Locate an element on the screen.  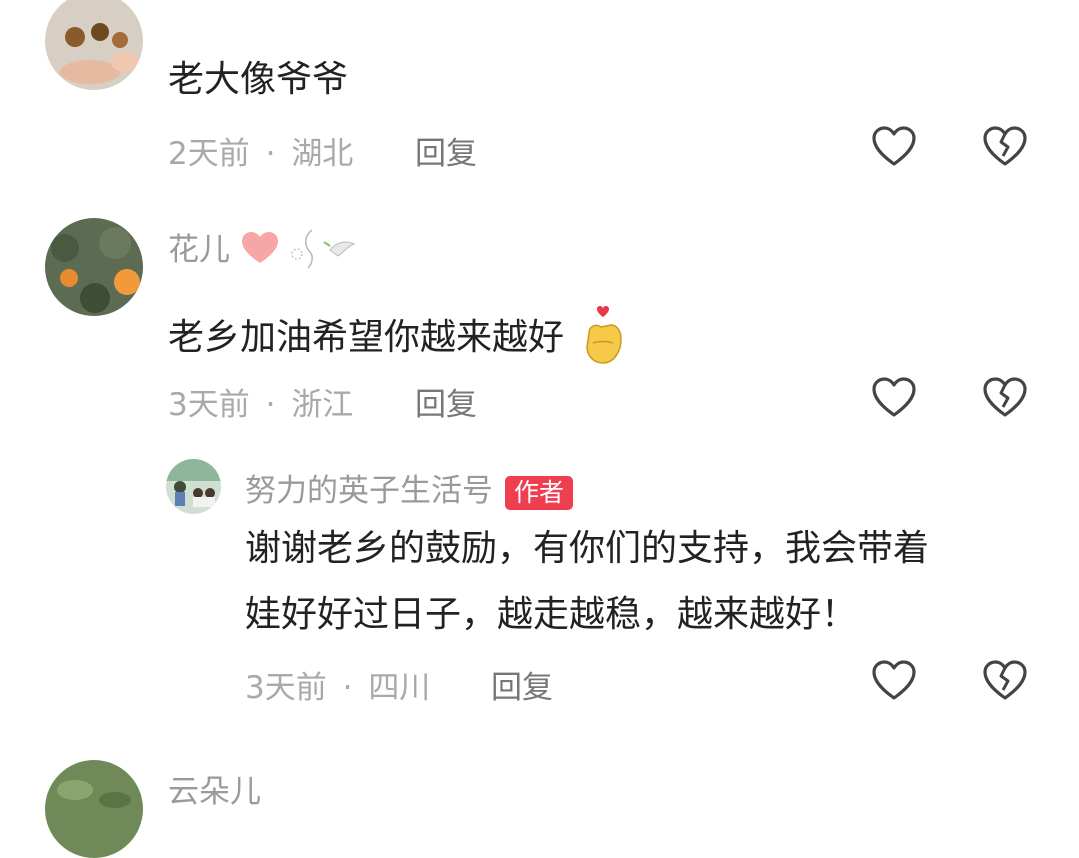
username: 云朵儿 is located at coordinates (214, 788).